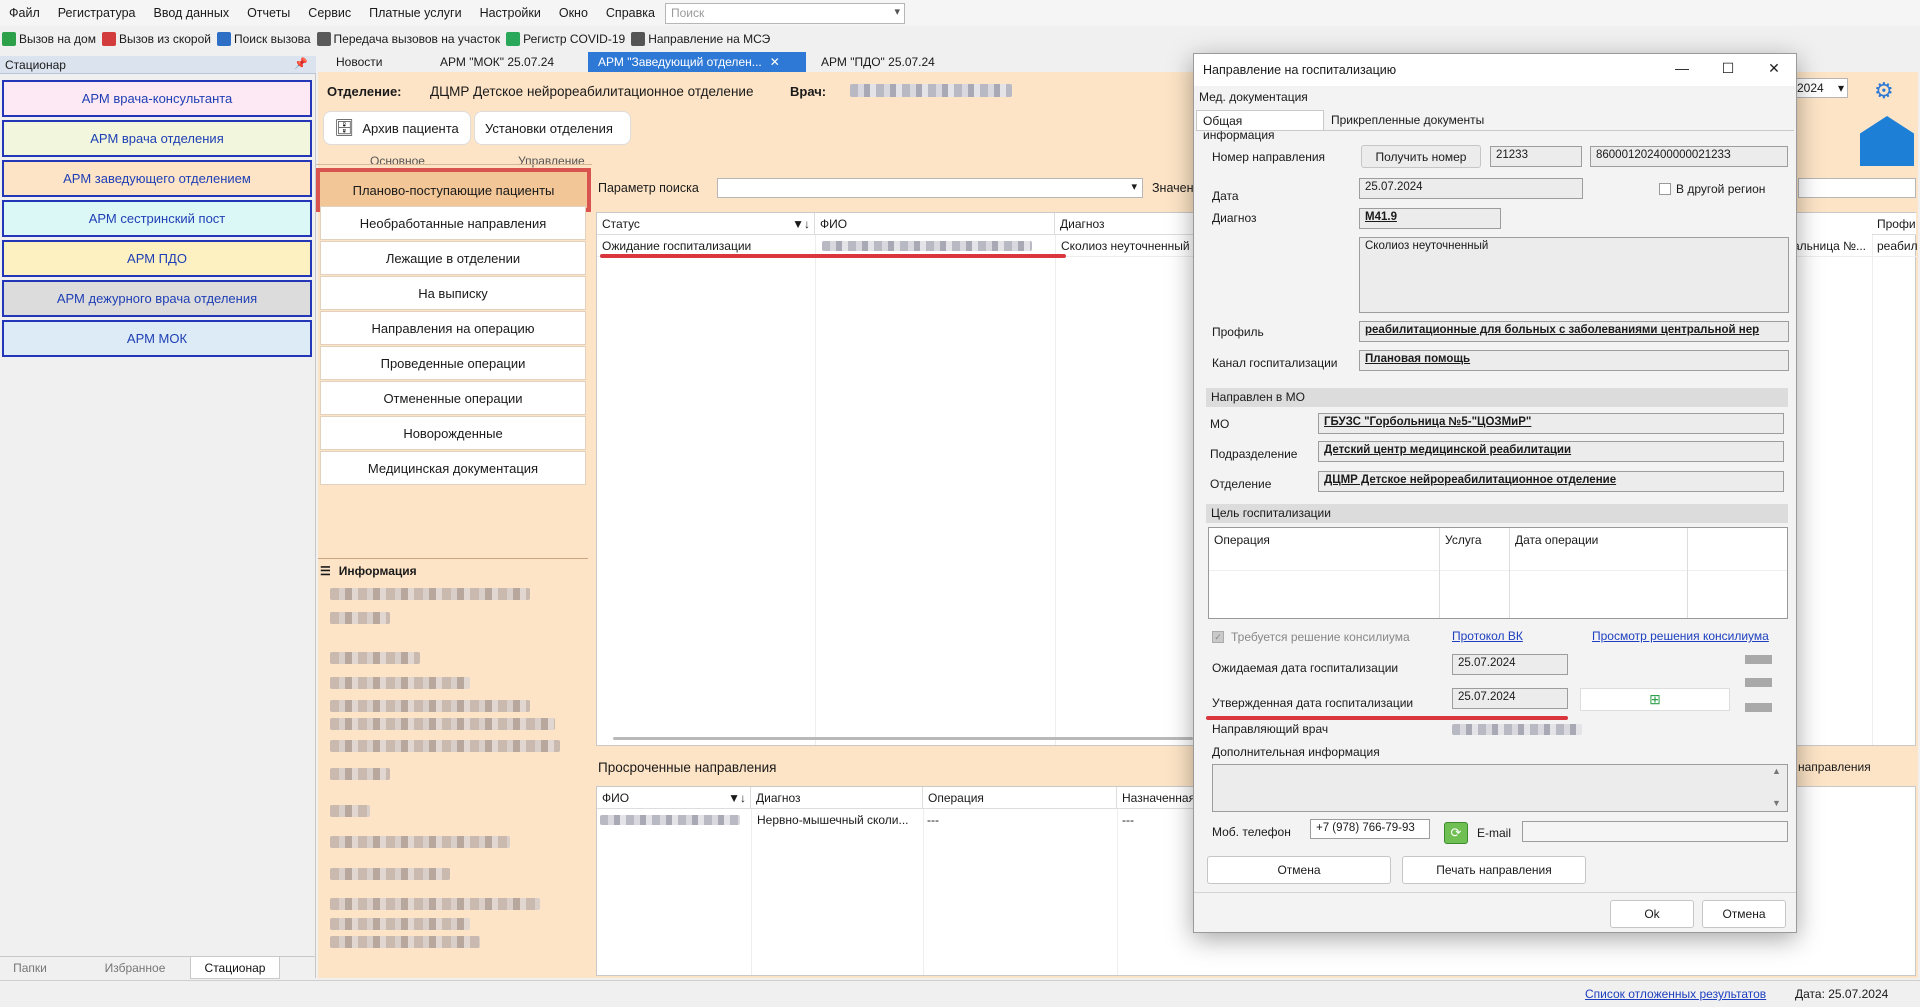  Describe the element at coordinates (453, 433) in the screenshot. I see `nav-item: Новорожденные` at that location.